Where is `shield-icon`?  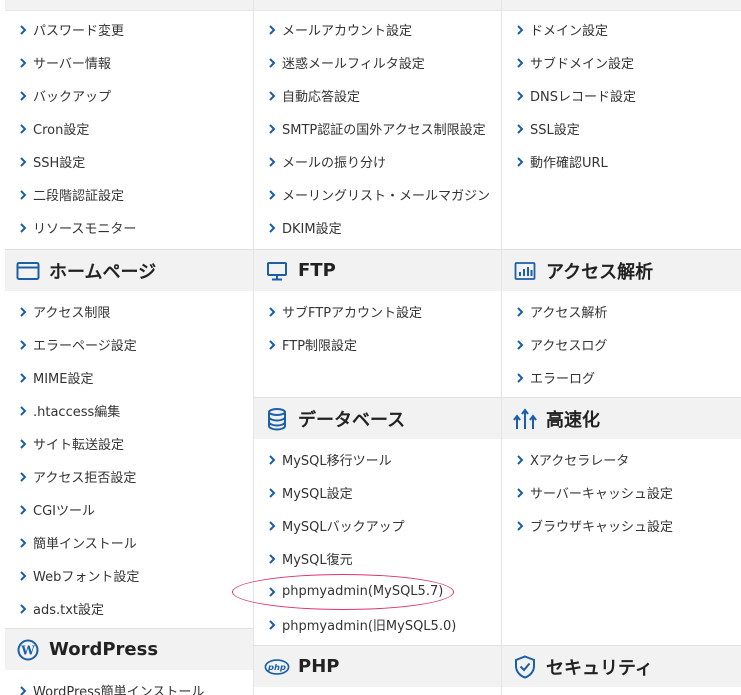 shield-icon is located at coordinates (525, 667).